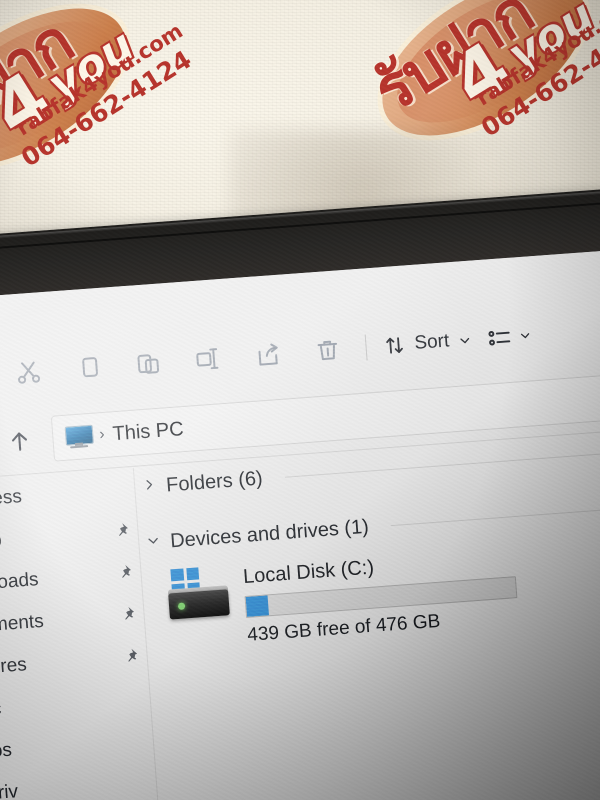 This screenshot has height=800, width=600. I want to click on group-label: Folders (6), so click(214, 481).